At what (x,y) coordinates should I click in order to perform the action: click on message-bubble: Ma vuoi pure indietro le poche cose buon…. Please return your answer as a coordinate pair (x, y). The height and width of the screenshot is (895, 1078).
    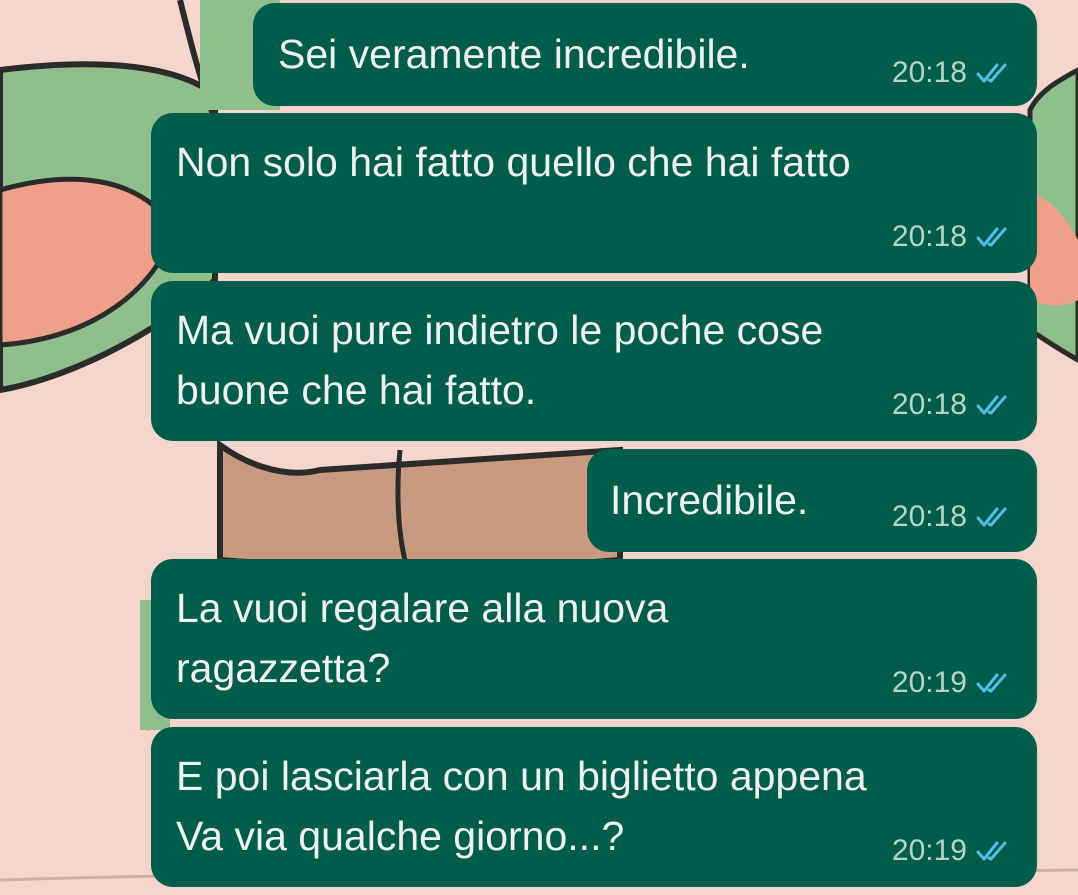
    Looking at the image, I should click on (594, 361).